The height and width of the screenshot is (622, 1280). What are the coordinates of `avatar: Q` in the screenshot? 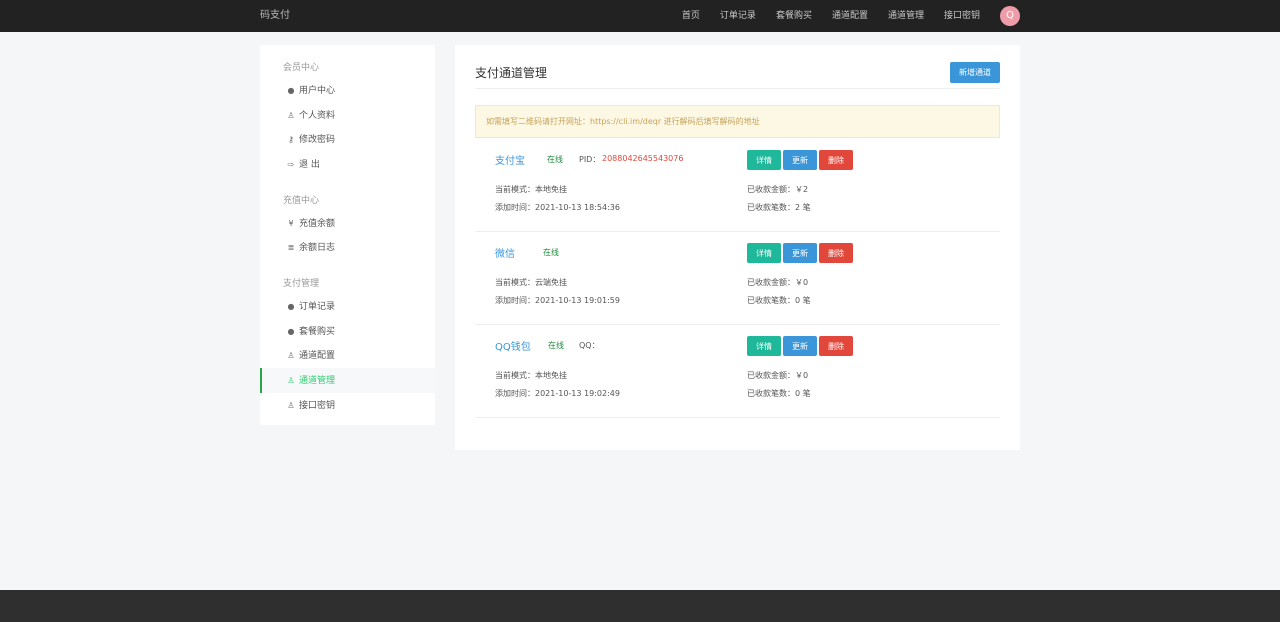 It's located at (1010, 16).